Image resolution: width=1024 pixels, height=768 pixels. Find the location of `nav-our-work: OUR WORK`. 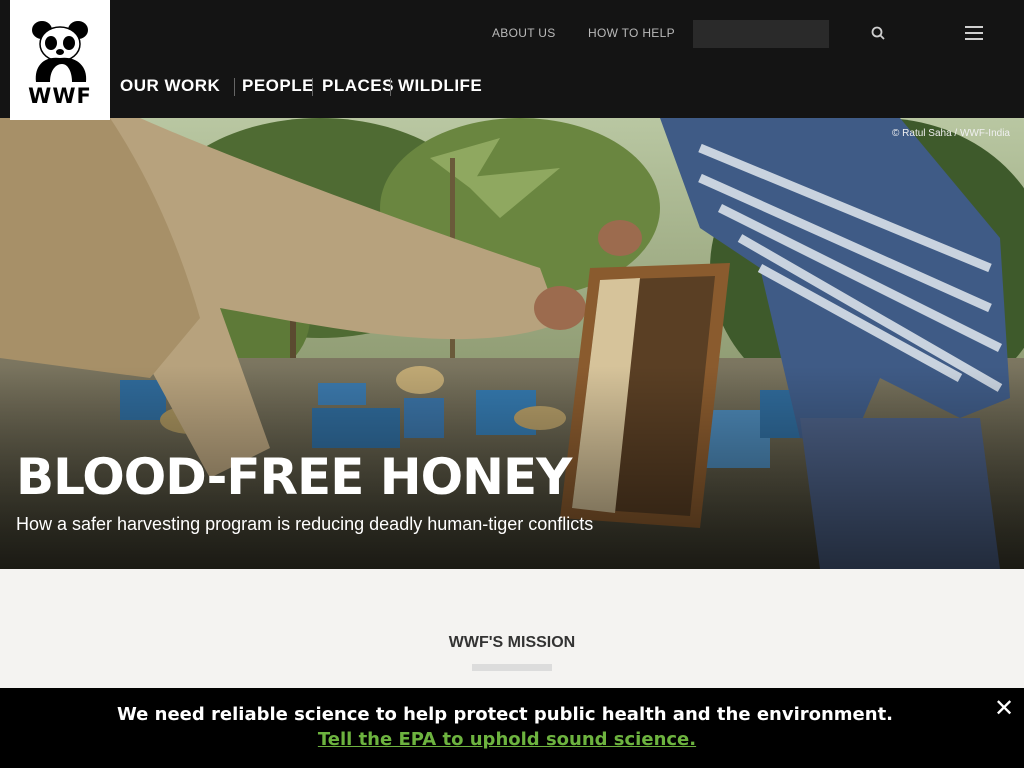

nav-our-work: OUR WORK is located at coordinates (170, 86).